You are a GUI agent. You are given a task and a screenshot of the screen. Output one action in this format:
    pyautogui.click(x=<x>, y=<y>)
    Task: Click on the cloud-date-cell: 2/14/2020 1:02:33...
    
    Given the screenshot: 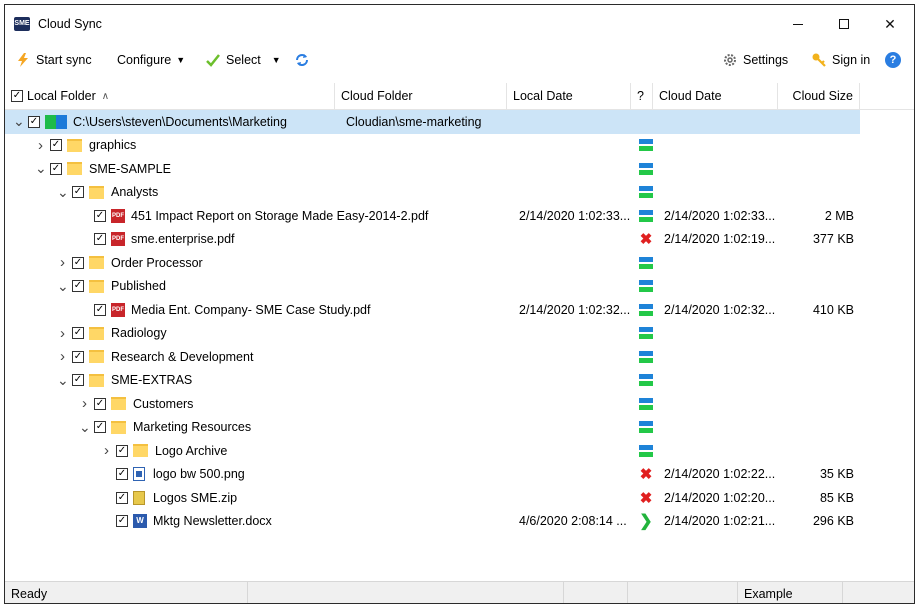 What is the action you would take?
    pyautogui.click(x=720, y=215)
    